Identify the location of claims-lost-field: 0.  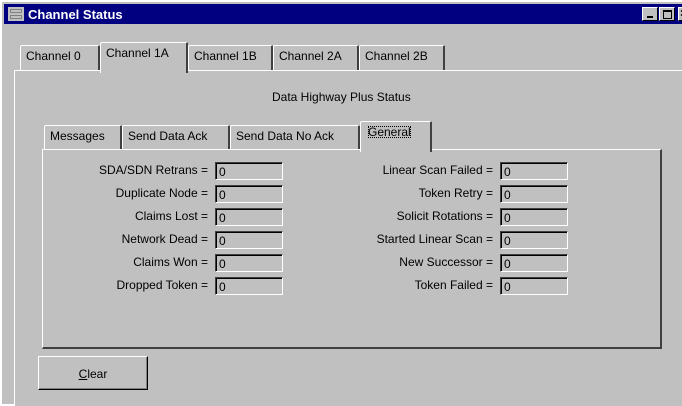
(249, 217).